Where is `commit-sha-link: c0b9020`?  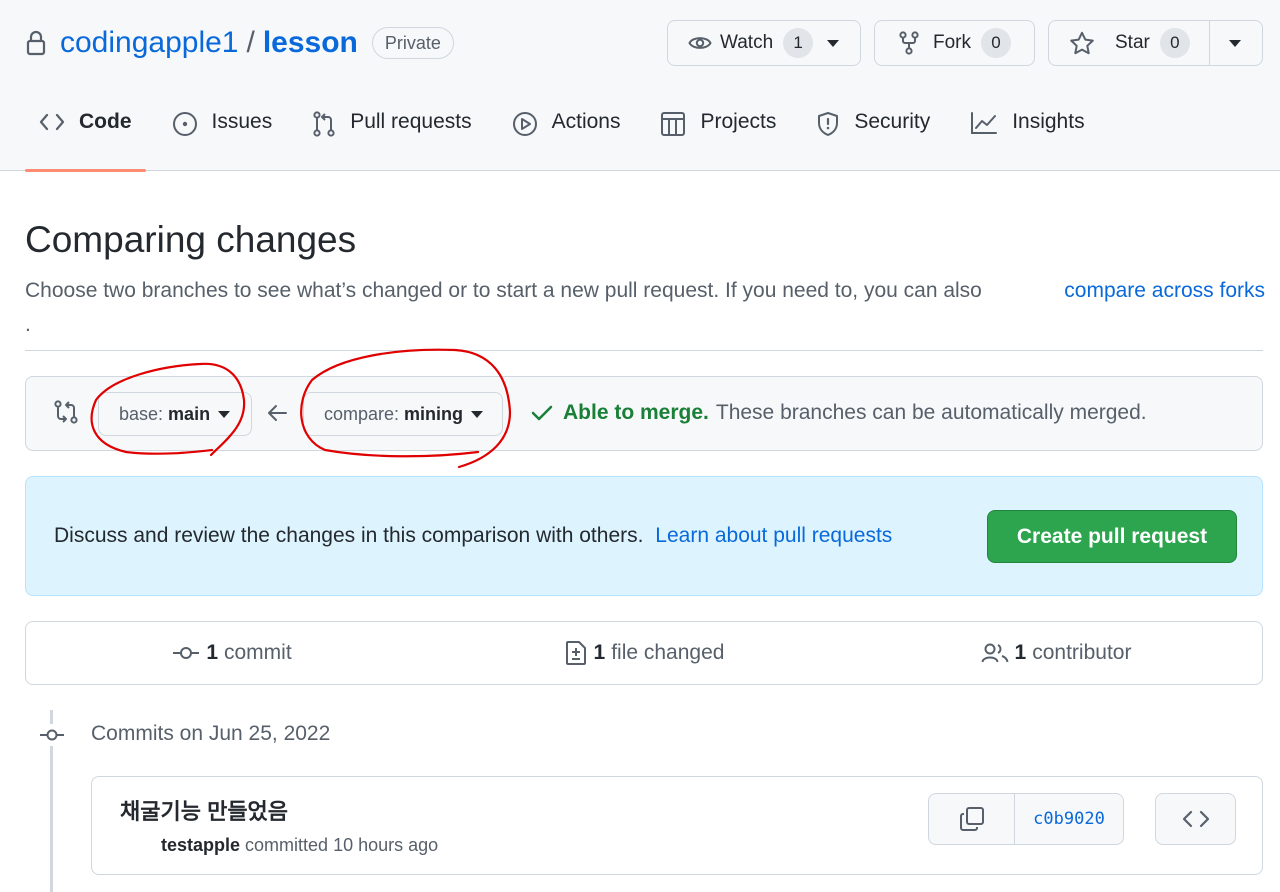 commit-sha-link: c0b9020 is located at coordinates (1069, 819).